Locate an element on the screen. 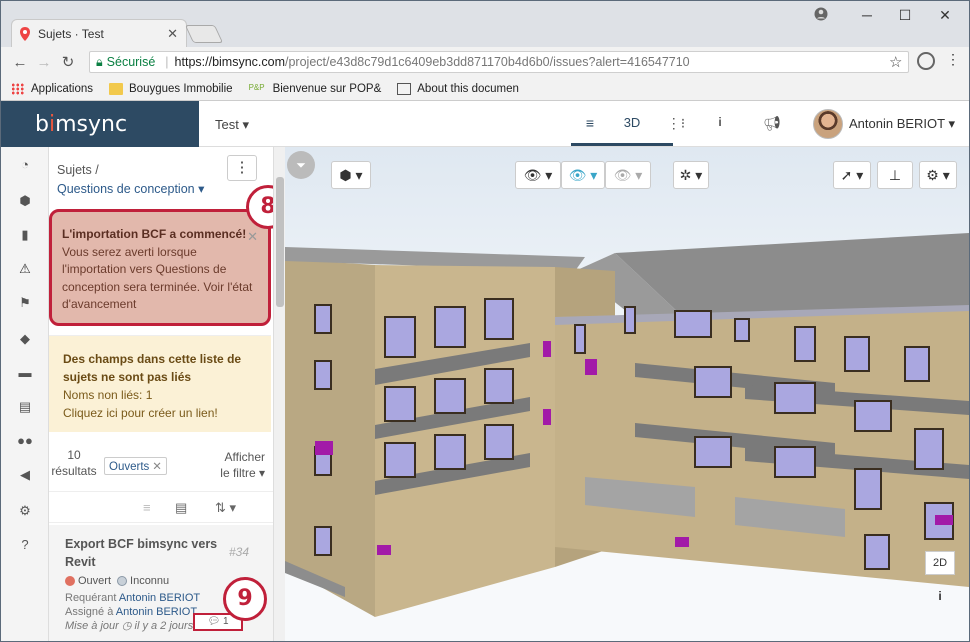 Image resolution: width=970 pixels, height=642 pixels. folder-icon is located at coordinates (116, 88).